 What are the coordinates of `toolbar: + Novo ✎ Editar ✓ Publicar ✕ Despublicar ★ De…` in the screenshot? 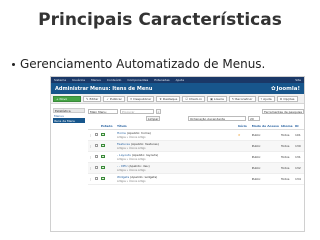 It's located at (177, 99).